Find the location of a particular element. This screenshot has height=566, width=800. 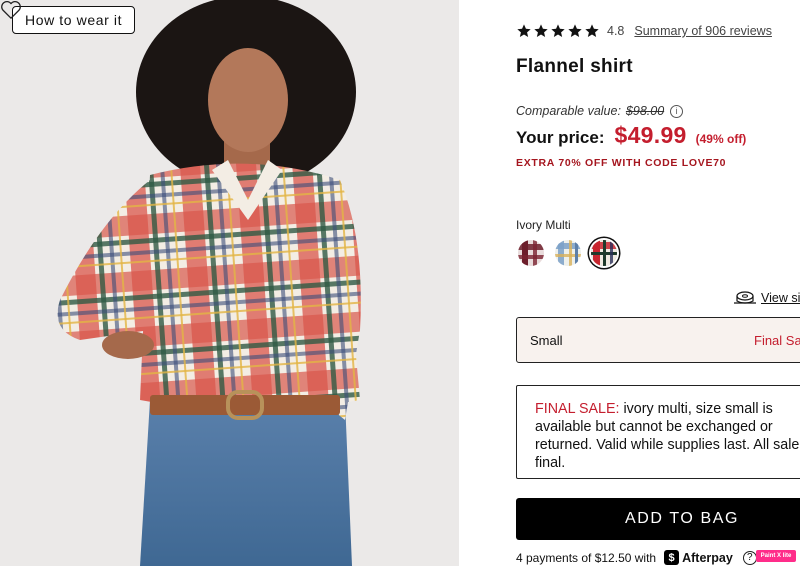

rating-summary: 4.8 Summary of 906 reviews is located at coordinates (644, 31).